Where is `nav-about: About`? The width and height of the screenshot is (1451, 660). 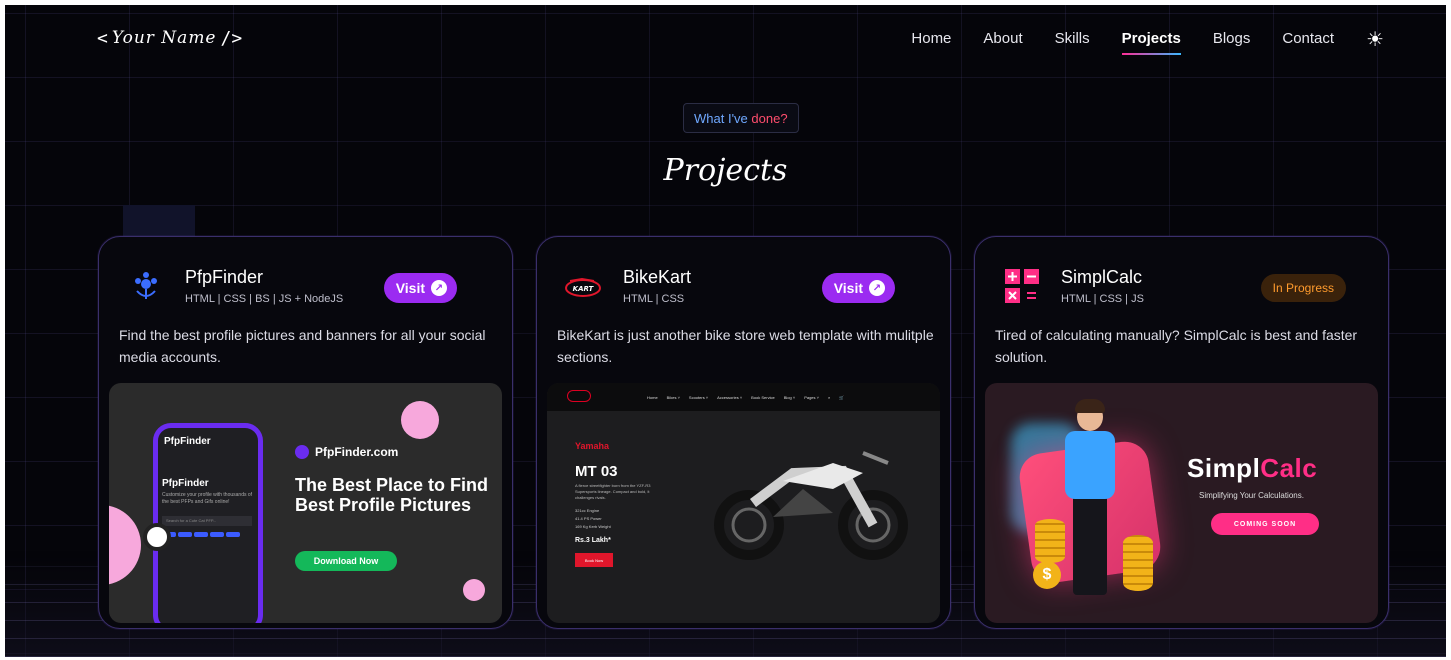
nav-about: About is located at coordinates (1002, 41).